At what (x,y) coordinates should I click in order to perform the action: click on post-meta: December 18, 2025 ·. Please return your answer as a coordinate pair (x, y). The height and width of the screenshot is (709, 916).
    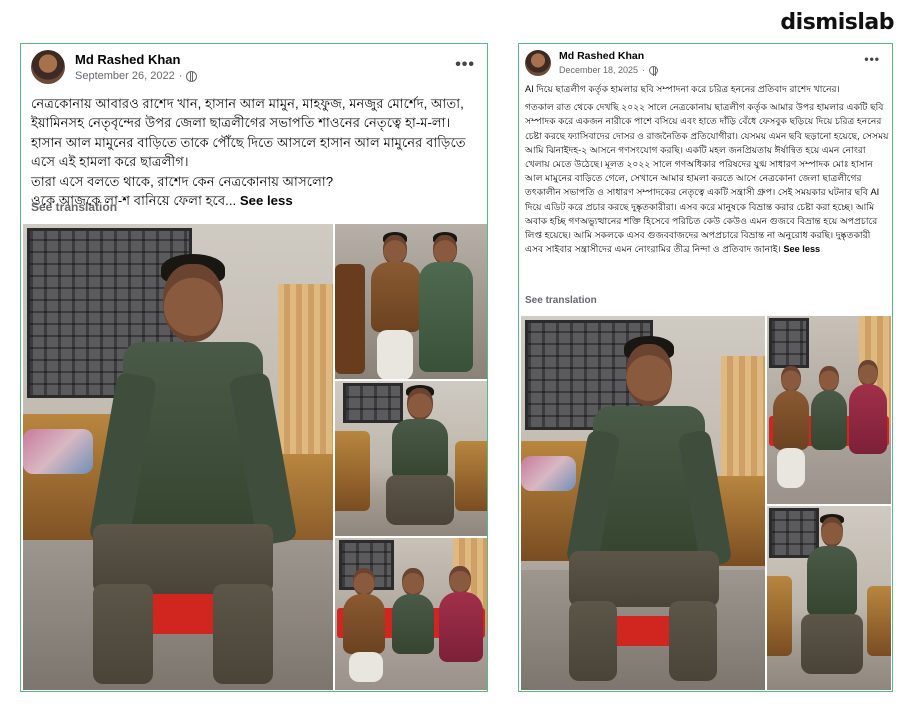
    Looking at the image, I should click on (609, 70).